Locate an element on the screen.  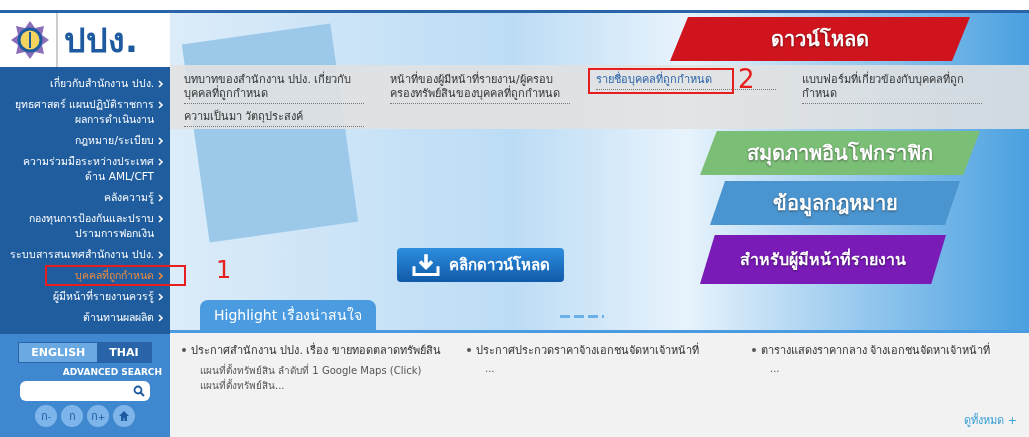
language-tab: THAI is located at coordinates (124, 352).